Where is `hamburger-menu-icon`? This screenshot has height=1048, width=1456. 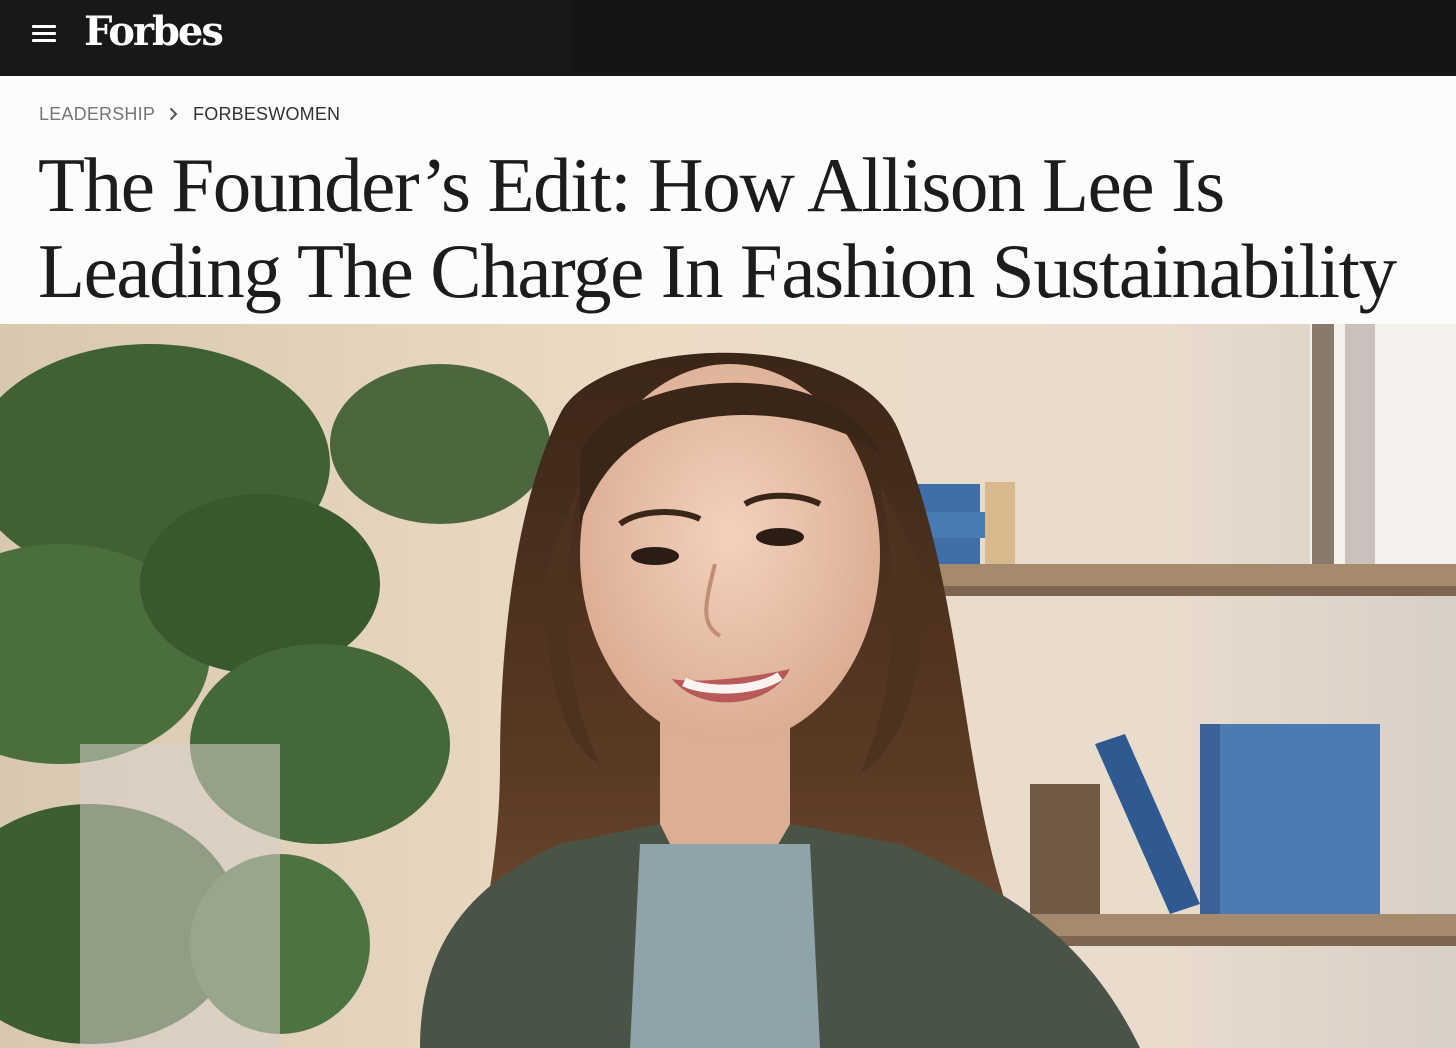 hamburger-menu-icon is located at coordinates (45, 34).